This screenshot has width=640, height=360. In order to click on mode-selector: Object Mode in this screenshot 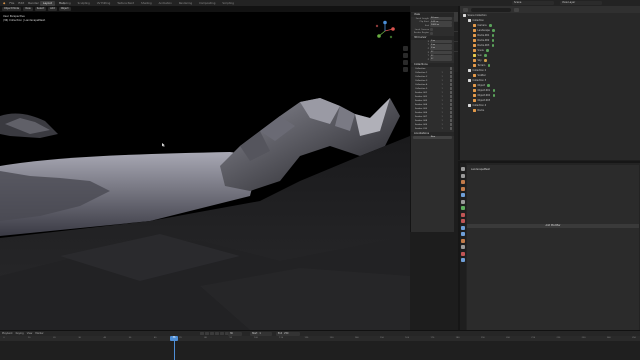, I will do `click(12, 9)`.